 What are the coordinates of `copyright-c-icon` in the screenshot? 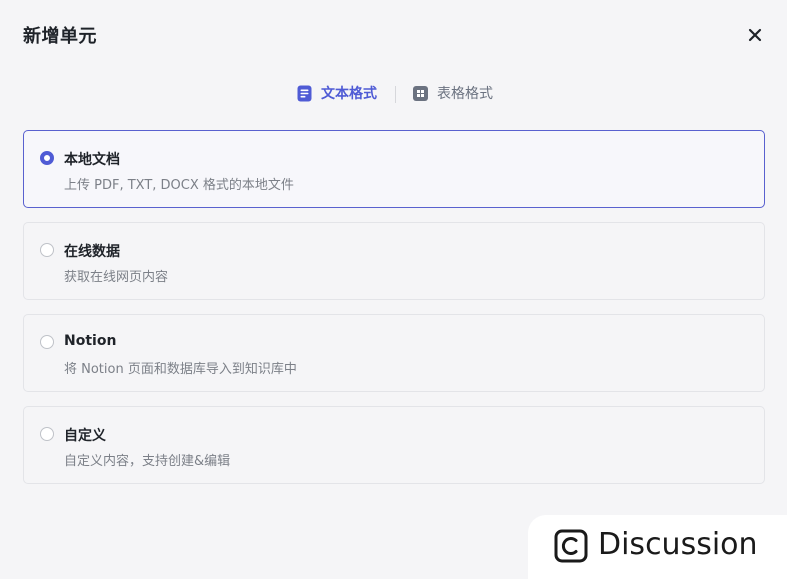 It's located at (571, 546).